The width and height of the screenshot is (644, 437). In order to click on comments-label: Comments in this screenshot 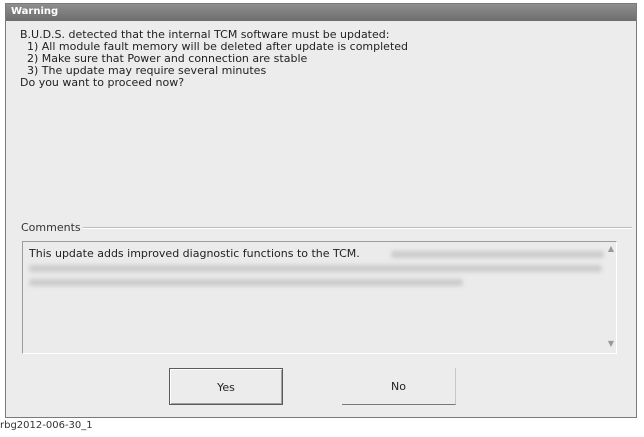, I will do `click(51, 227)`.